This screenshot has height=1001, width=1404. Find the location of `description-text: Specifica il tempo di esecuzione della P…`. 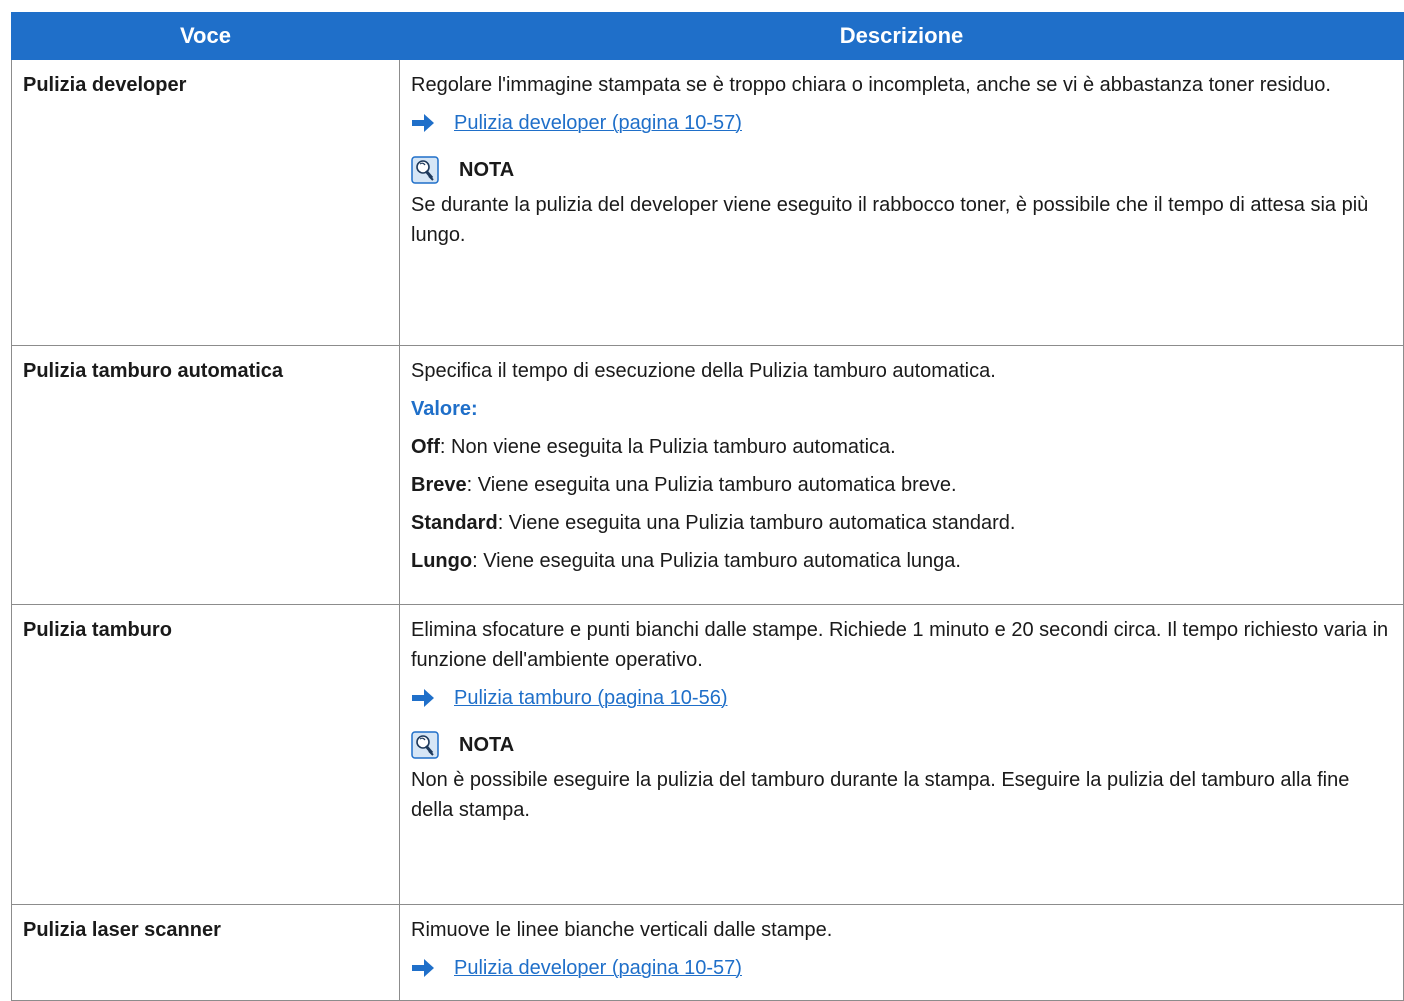

description-text: Specifica il tempo di esecuzione della P… is located at coordinates (703, 371).